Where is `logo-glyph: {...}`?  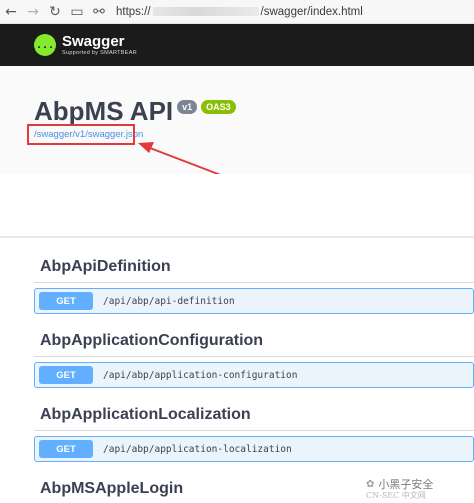
logo-glyph: {...} is located at coordinates (45, 45).